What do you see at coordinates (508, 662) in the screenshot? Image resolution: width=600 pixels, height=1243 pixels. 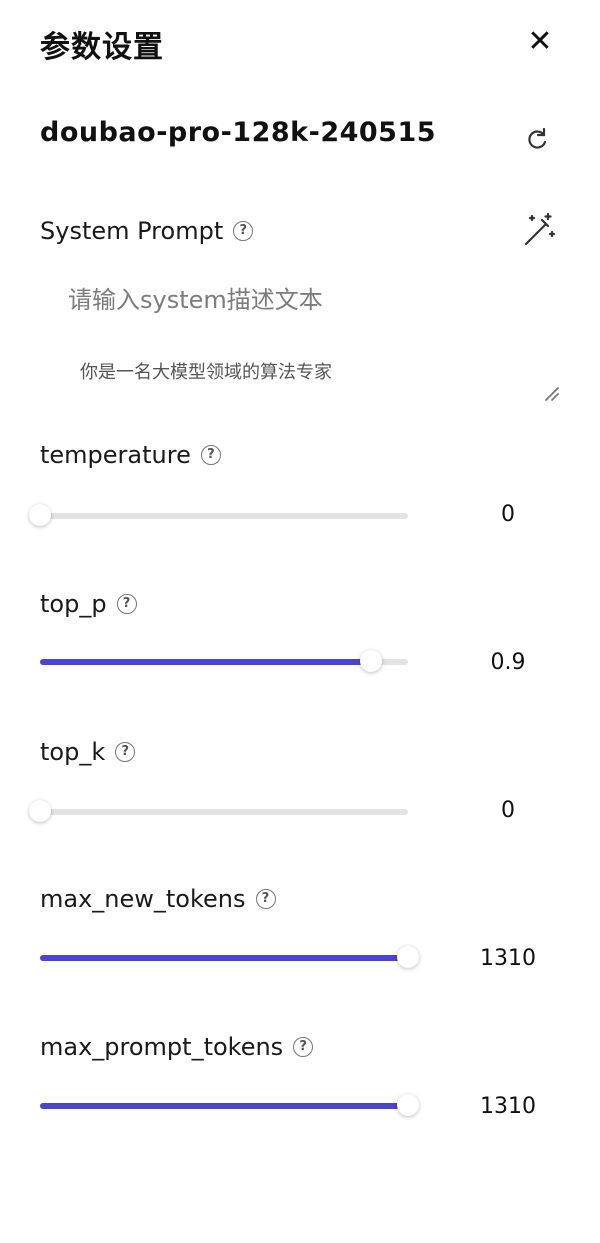 I see `top-p-value: 0.9` at bounding box center [508, 662].